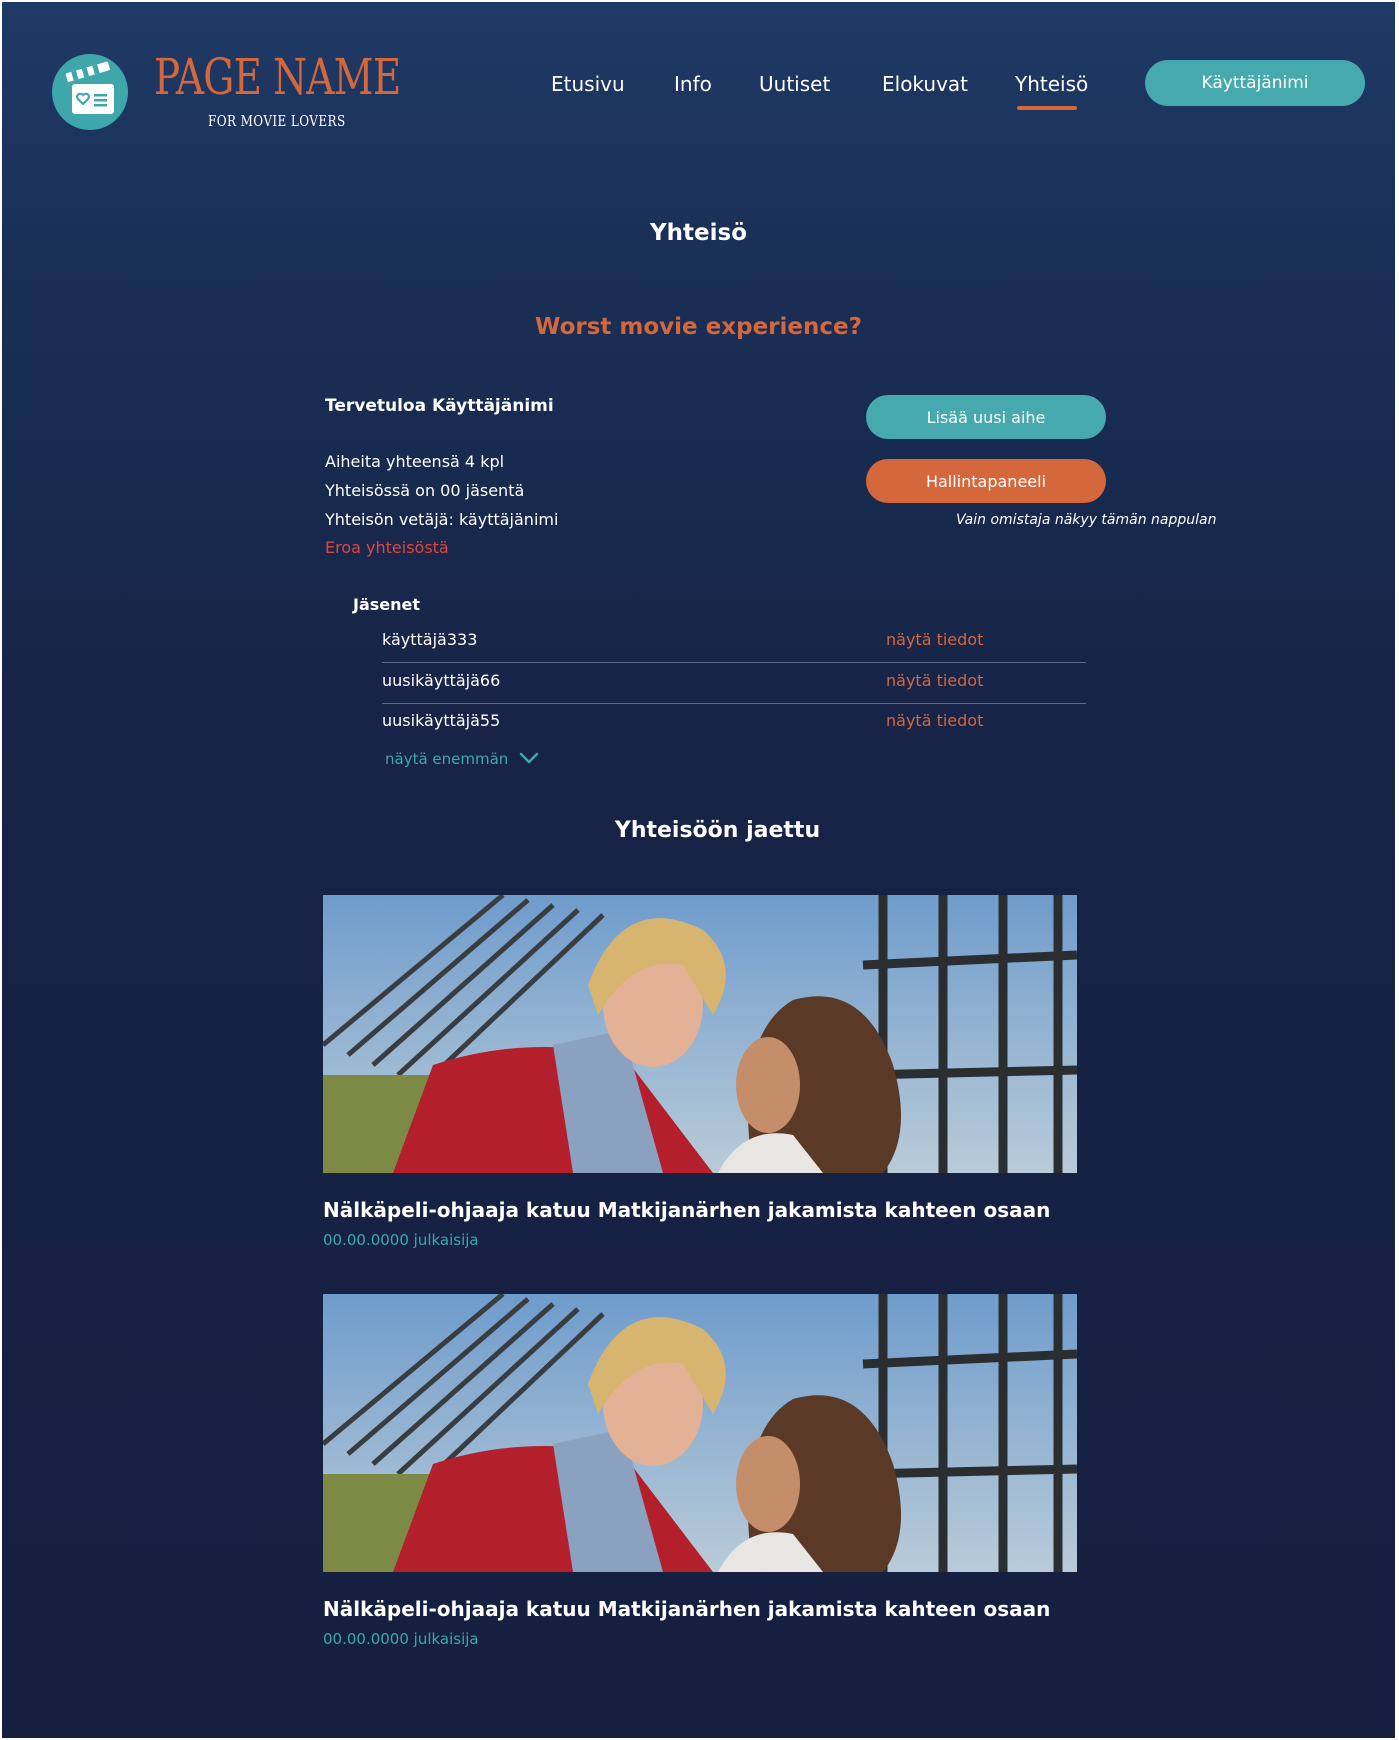  Describe the element at coordinates (387, 547) in the screenshot. I see `leave-community-link: Eroa yhteisöstä` at that location.